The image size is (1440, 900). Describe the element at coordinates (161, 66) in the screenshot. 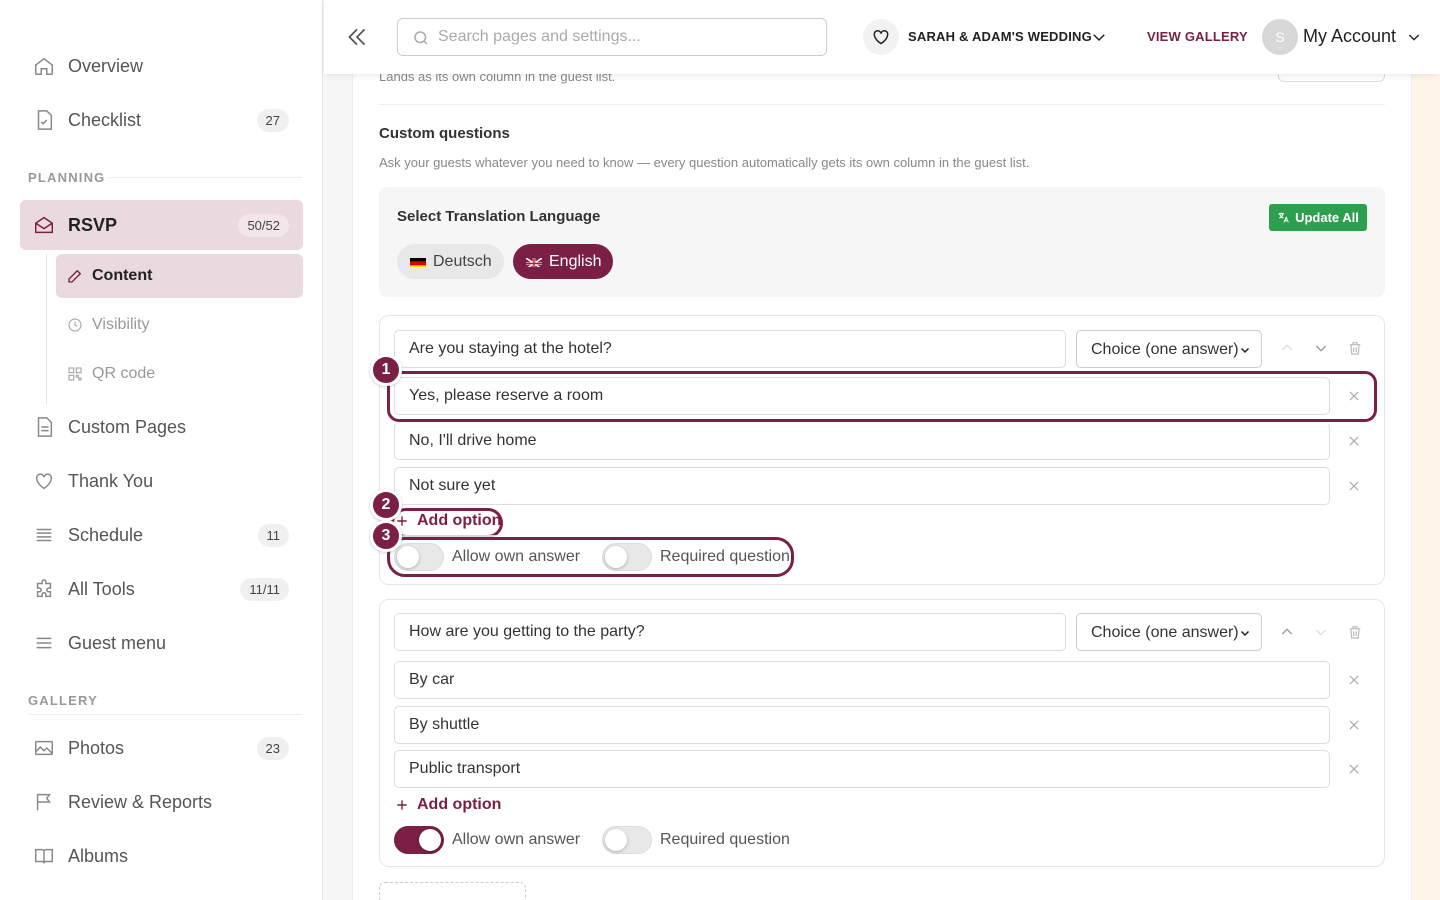

I see `sidebar-item-overview: Overview` at that location.